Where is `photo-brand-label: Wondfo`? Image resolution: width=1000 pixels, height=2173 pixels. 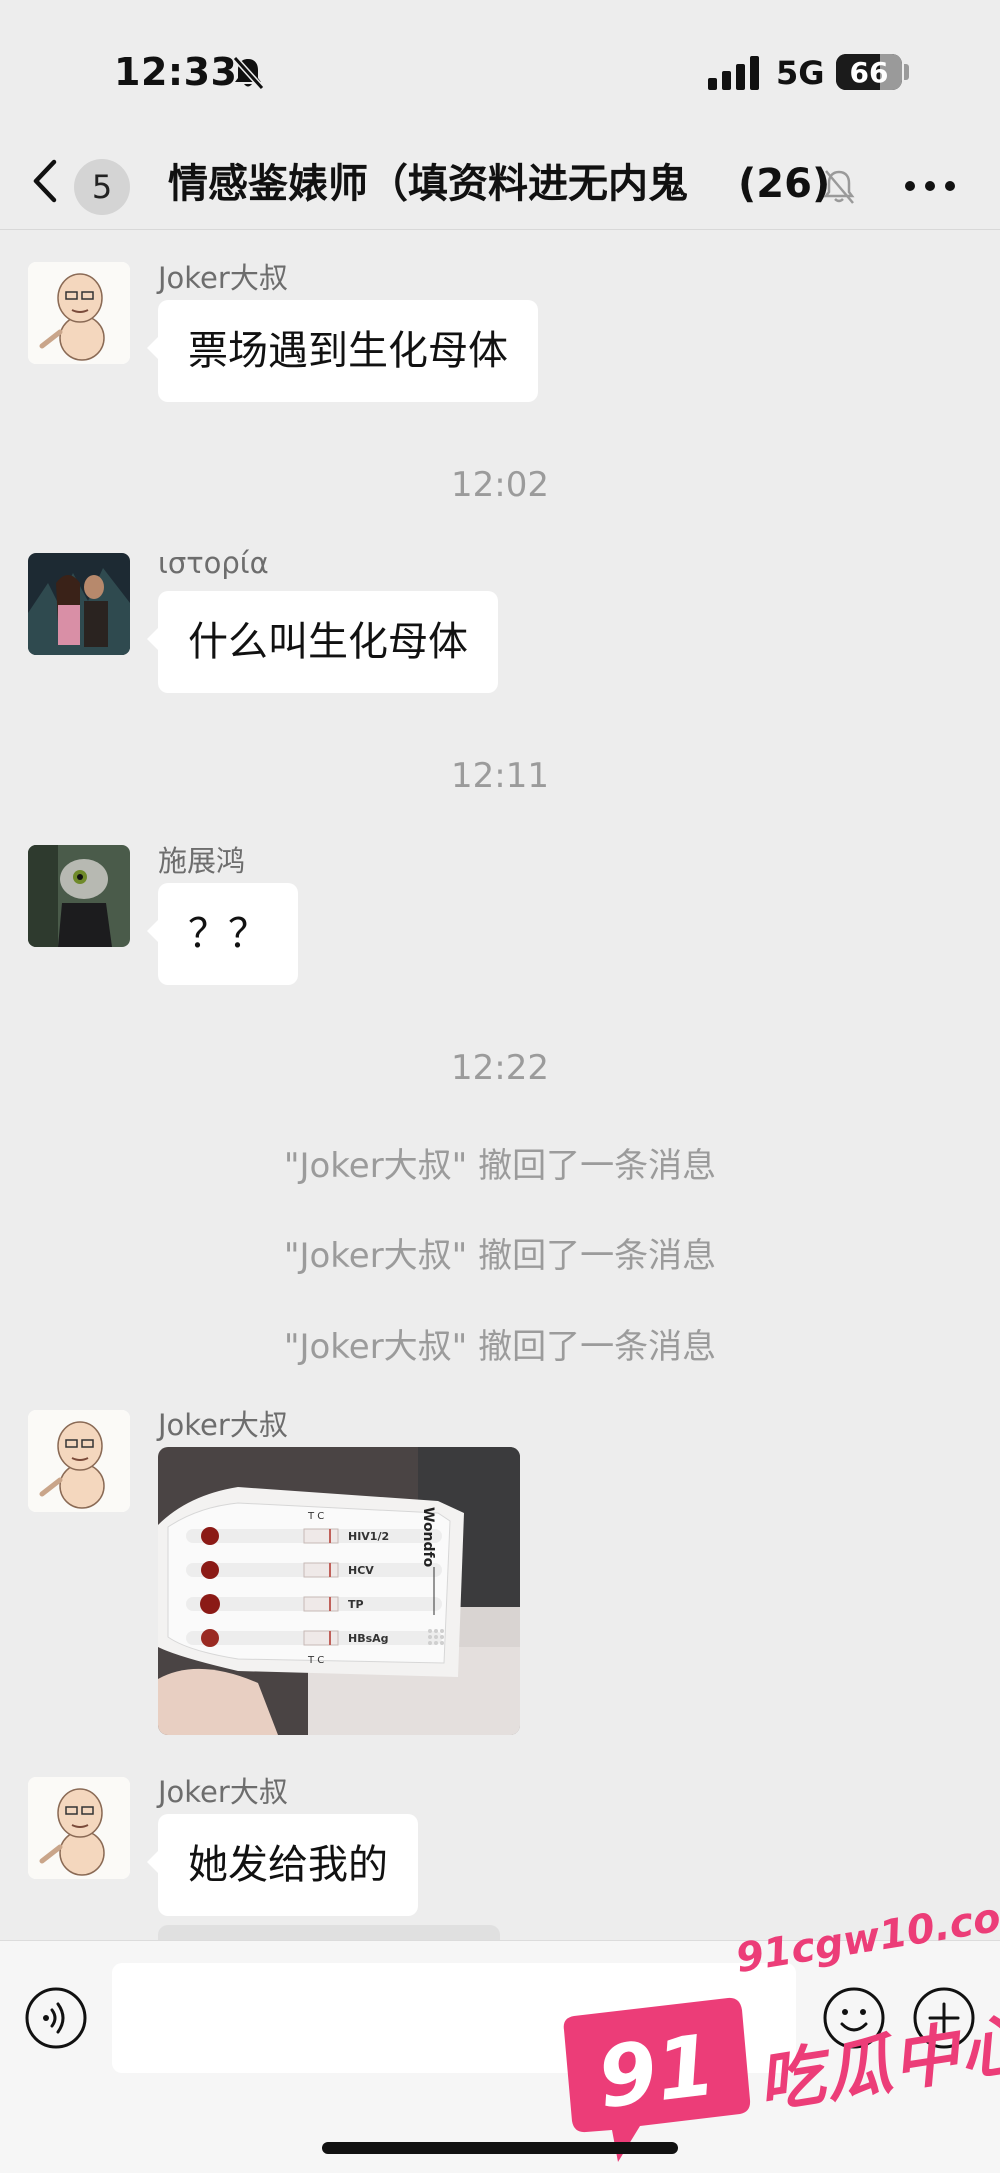
photo-brand-label: Wondfo is located at coordinates (428, 1537).